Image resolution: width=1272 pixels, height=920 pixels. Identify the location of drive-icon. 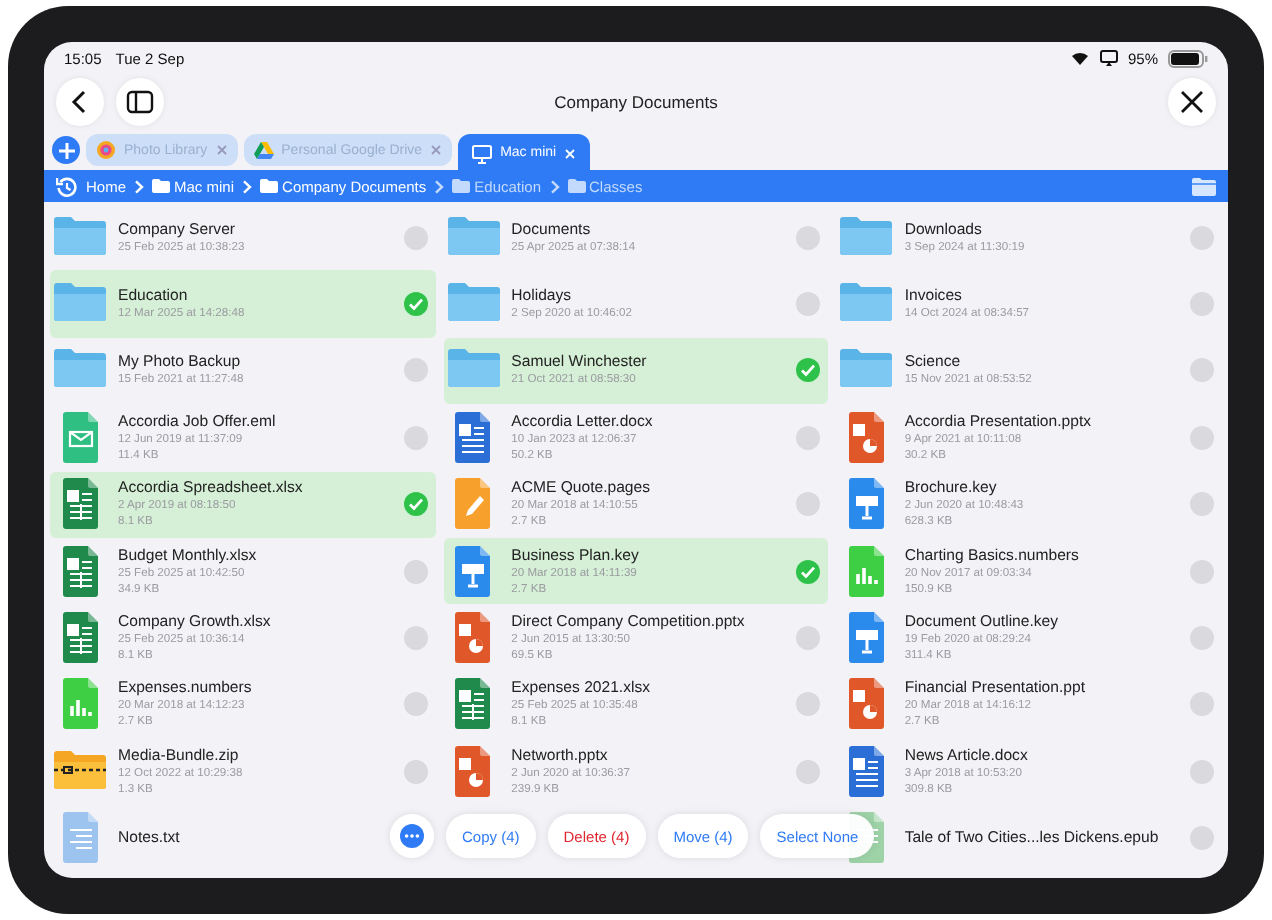
(263, 150).